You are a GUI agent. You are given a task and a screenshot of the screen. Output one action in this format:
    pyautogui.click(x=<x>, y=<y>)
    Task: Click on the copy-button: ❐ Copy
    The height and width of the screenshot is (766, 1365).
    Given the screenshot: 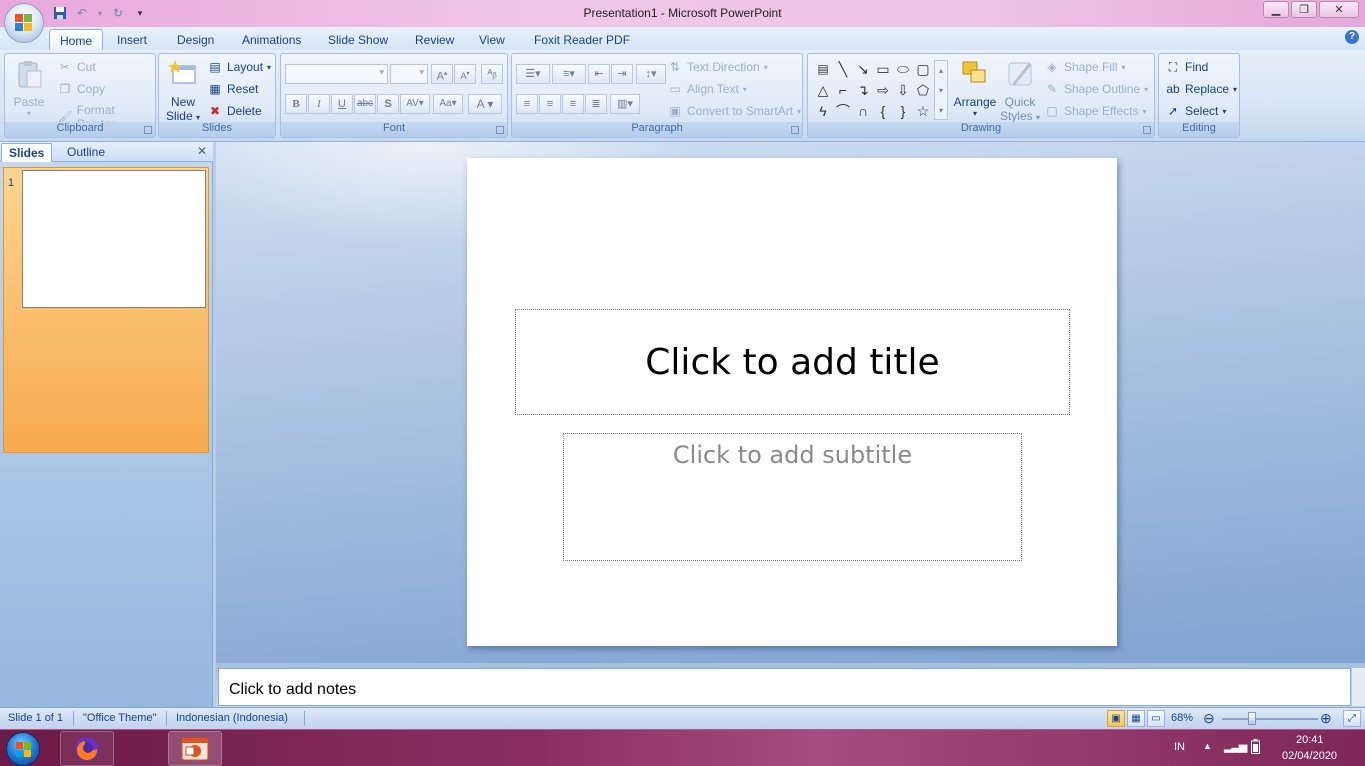 What is the action you would take?
    pyautogui.click(x=81, y=89)
    